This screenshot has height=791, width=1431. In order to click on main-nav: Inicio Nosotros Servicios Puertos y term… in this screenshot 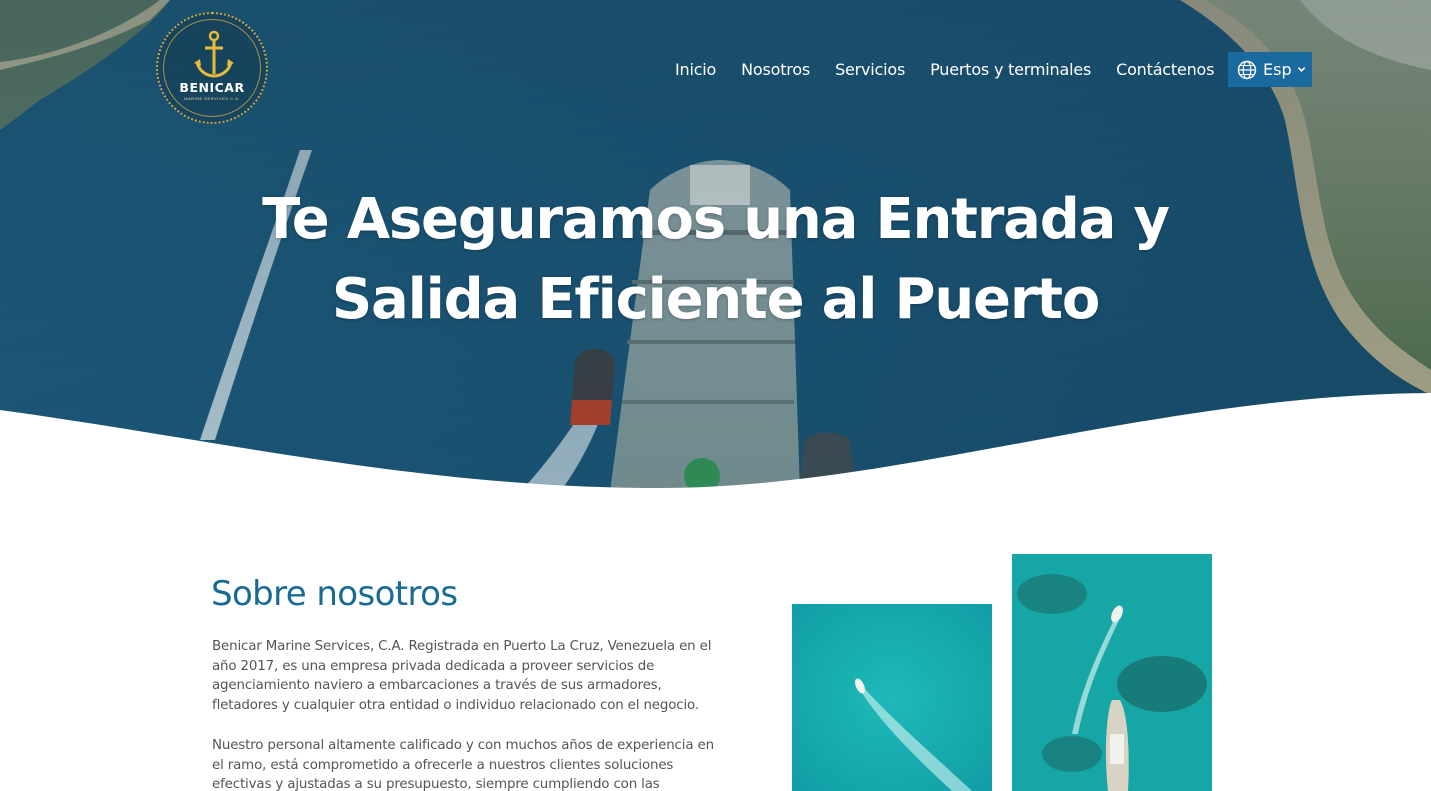, I will do `click(957, 69)`.